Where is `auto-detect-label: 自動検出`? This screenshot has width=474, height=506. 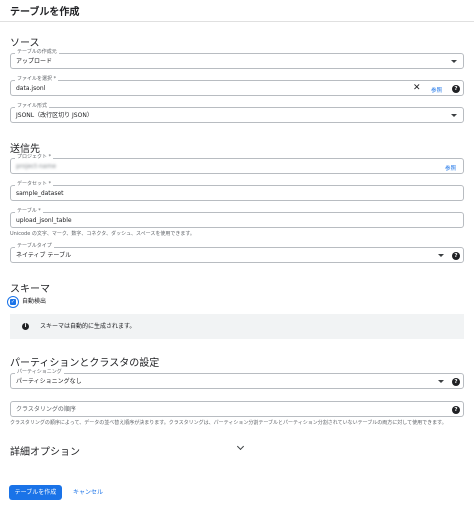 auto-detect-label: 自動検出 is located at coordinates (34, 301).